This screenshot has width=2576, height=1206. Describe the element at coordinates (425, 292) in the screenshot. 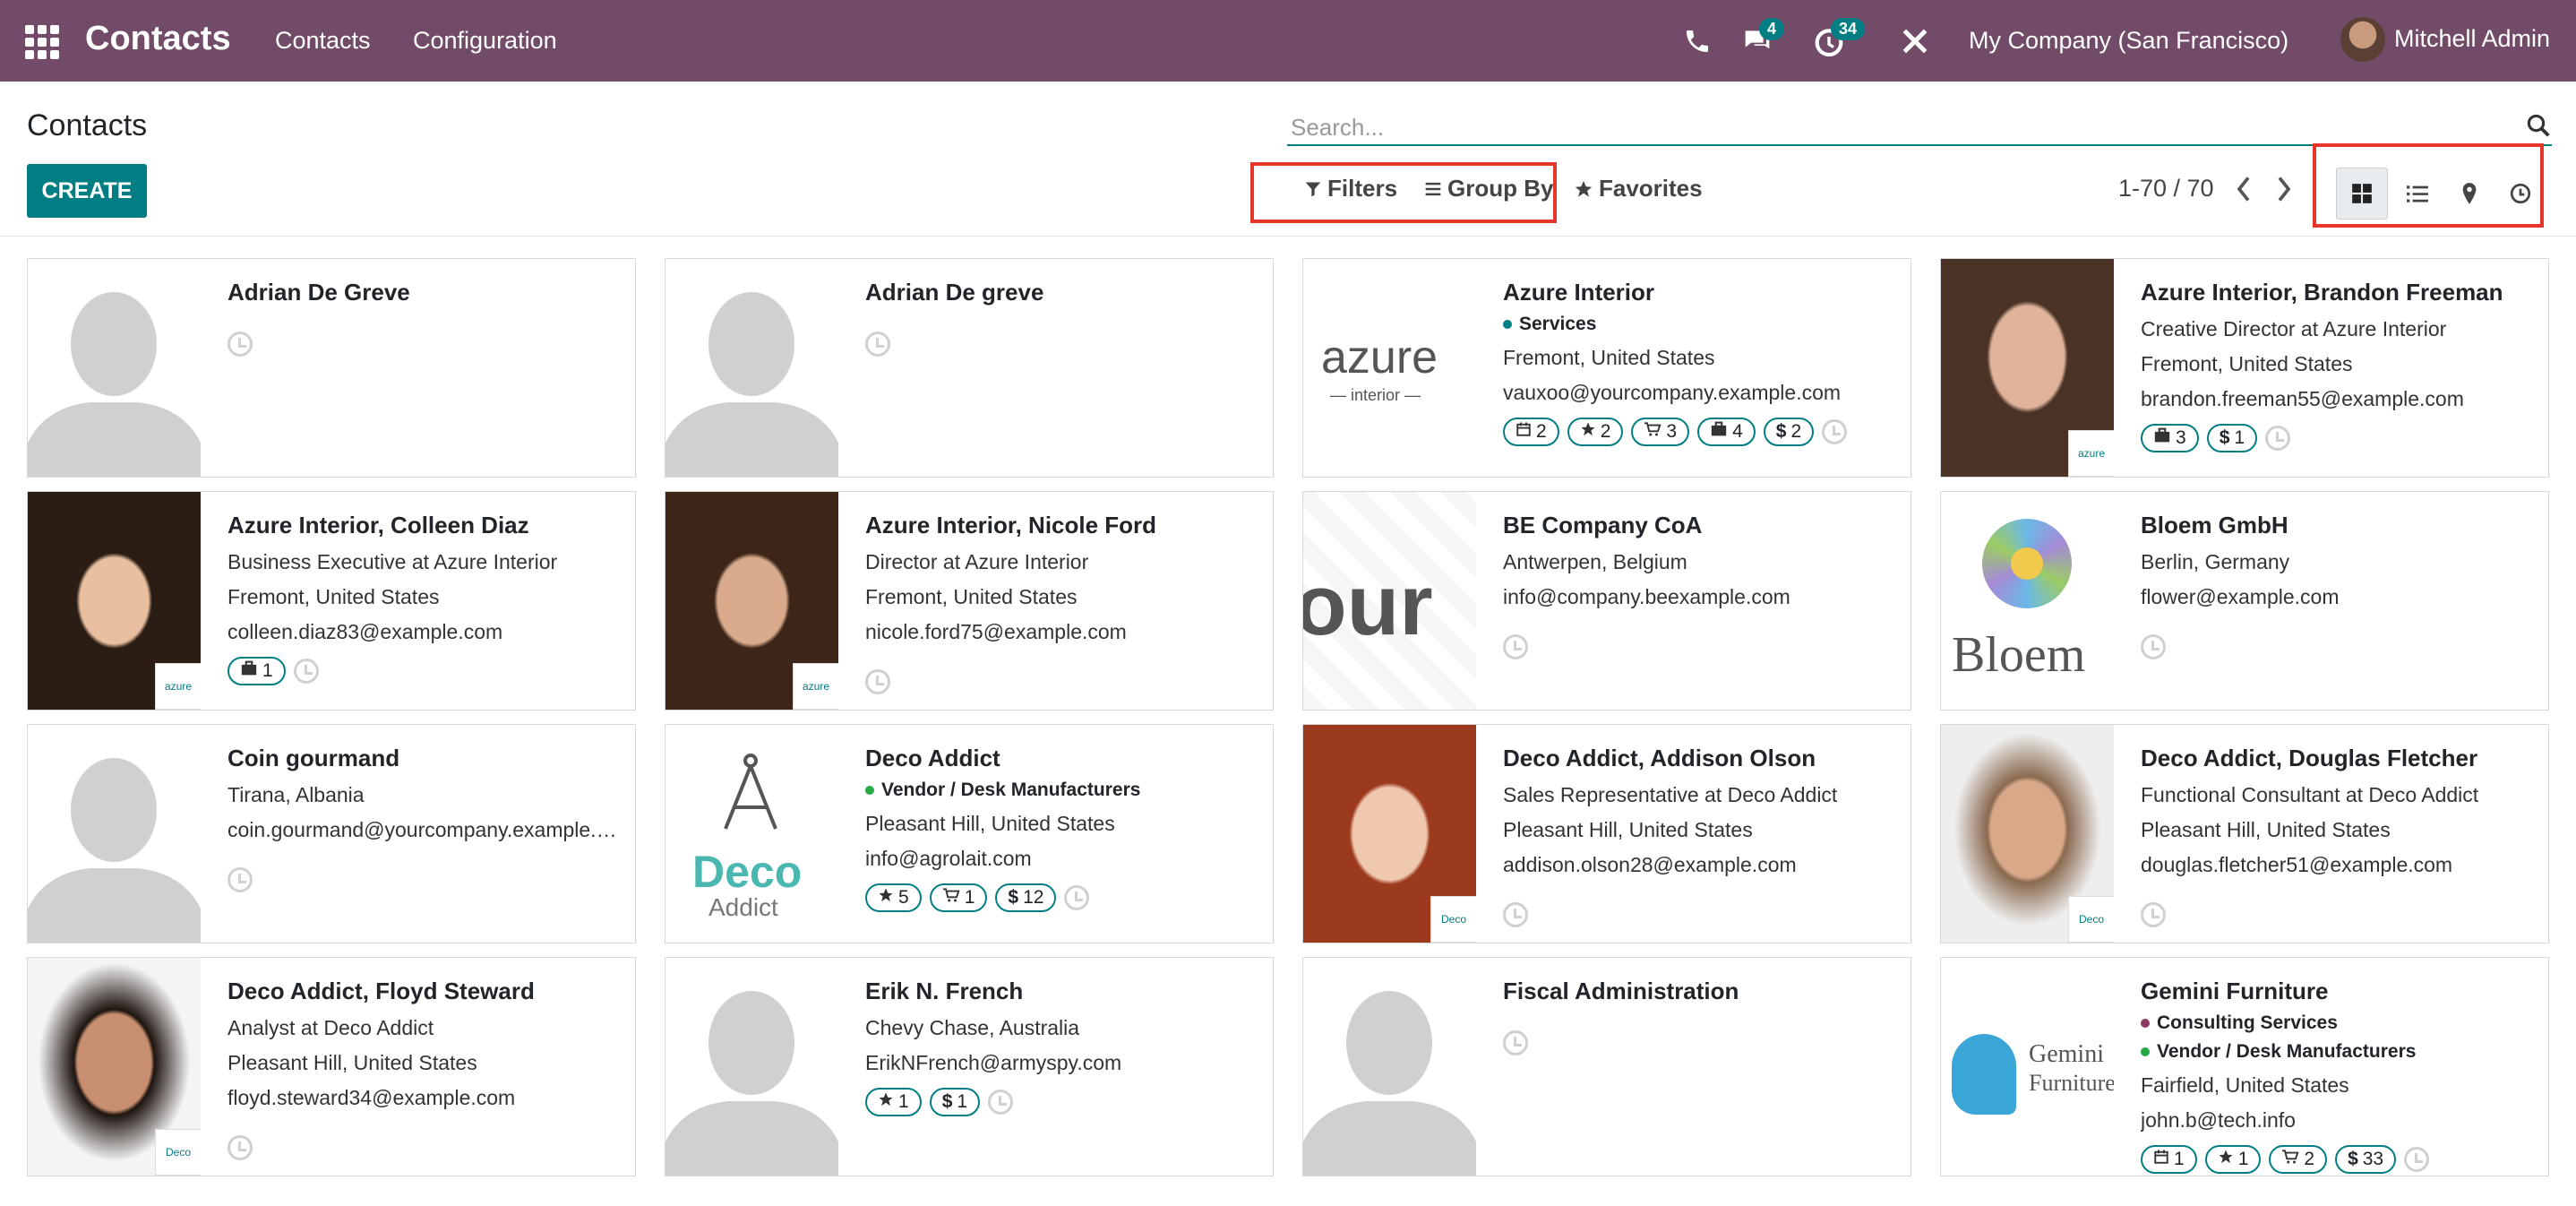

I see `contact-name: Adrian De Greve` at that location.